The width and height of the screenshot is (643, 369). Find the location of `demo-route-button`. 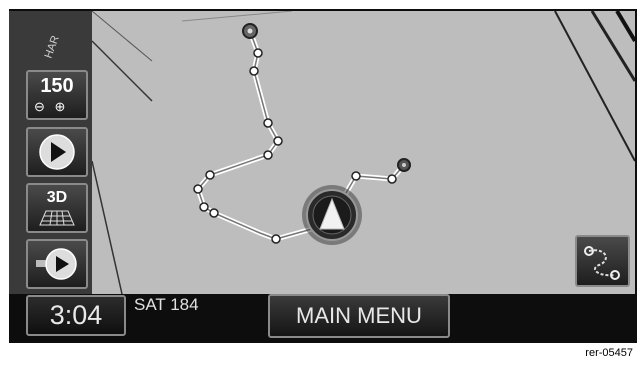

demo-route-button is located at coordinates (57, 264).